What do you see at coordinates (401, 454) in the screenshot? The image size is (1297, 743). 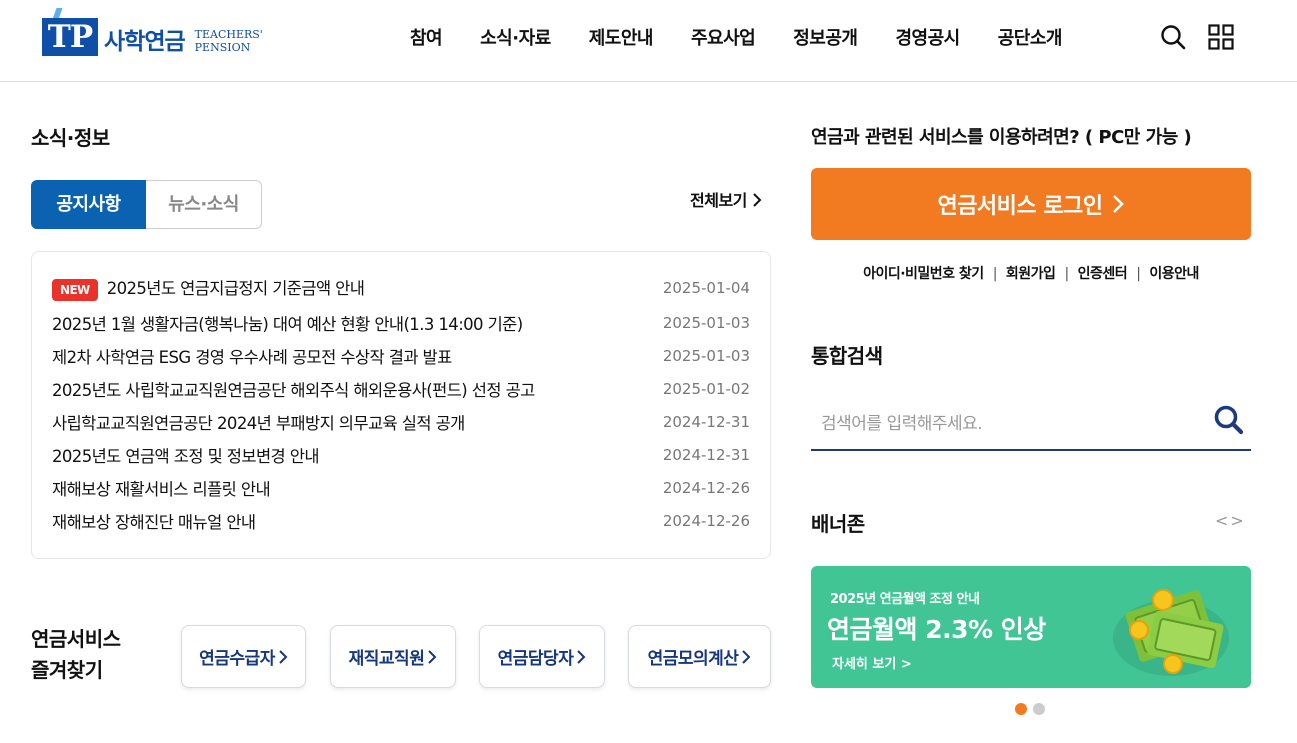 I see `list-item: 2025년도 연금액 조정 및 정보변경 안내 2024-12-31` at bounding box center [401, 454].